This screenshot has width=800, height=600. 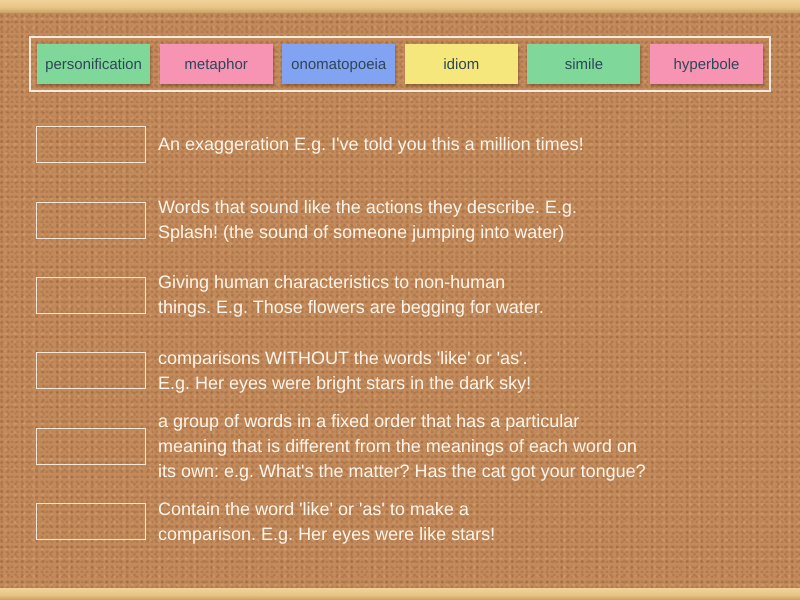 I want to click on definition-text: Words that sound like the actions they describe. E.g. Splash! (the sound of someone jumping into water), so click(x=367, y=220).